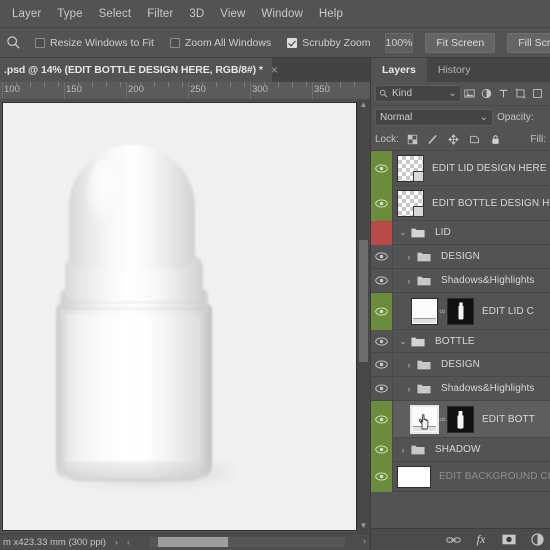 This screenshot has width=550, height=550. Describe the element at coordinates (116, 542) in the screenshot. I see `status-chevron-icon: ›` at that location.